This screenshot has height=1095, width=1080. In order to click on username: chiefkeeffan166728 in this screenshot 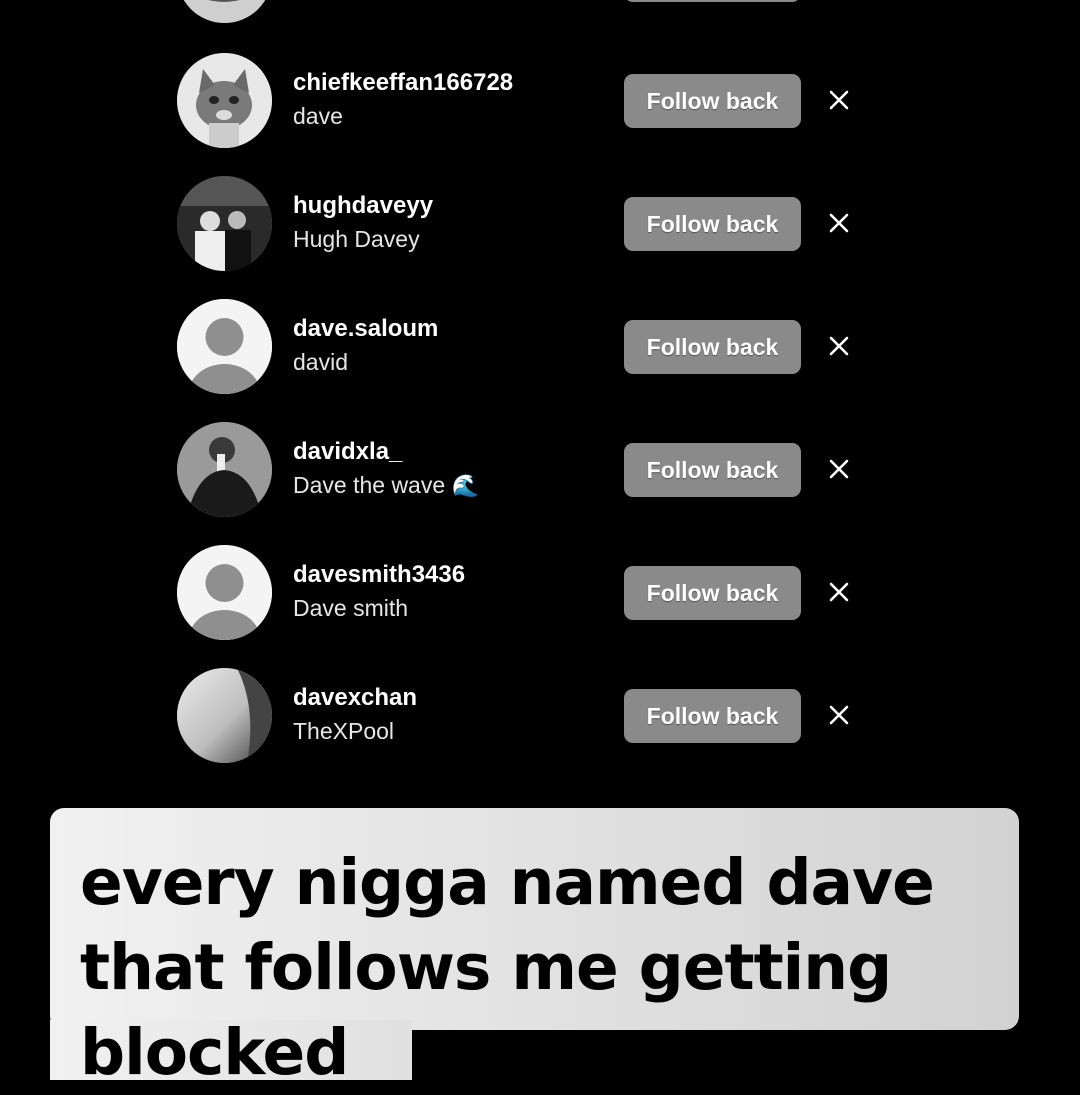, I will do `click(403, 83)`.